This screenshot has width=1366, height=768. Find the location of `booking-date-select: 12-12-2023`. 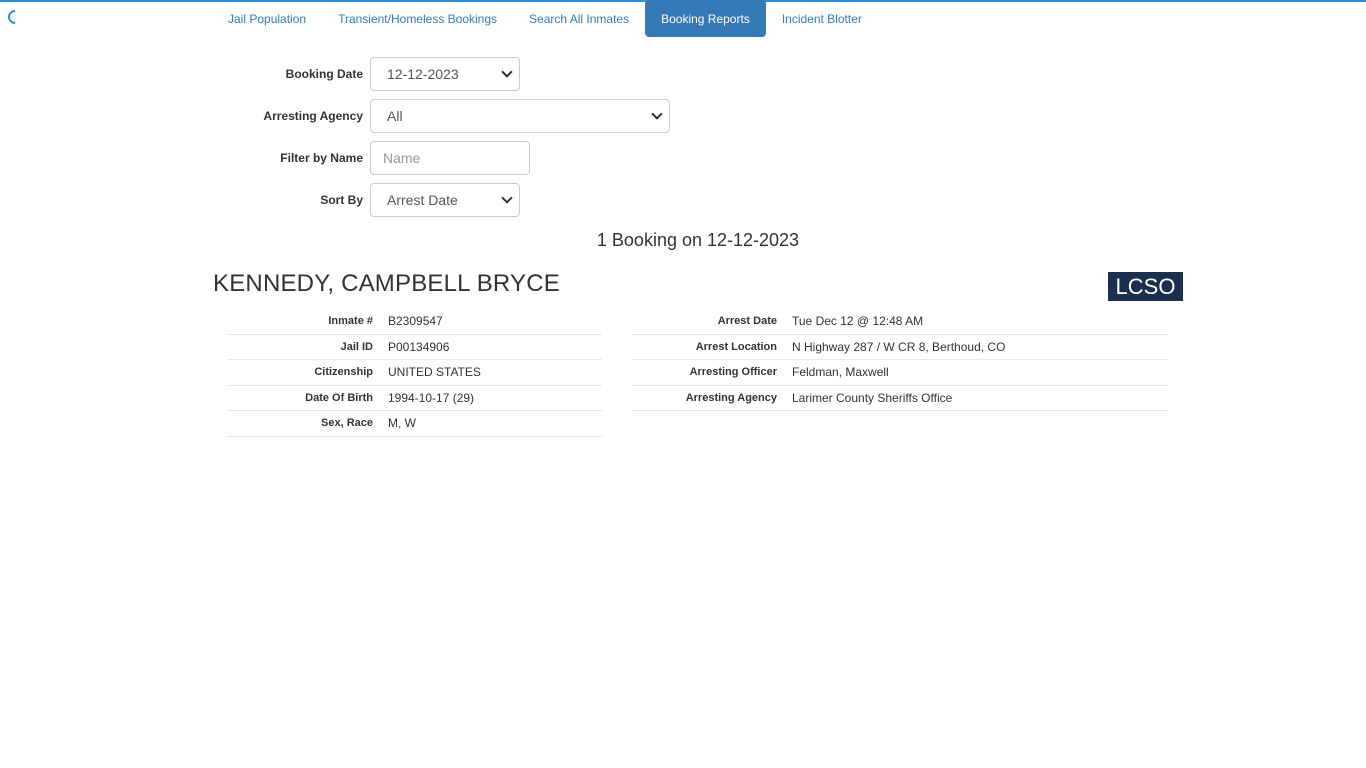

booking-date-select: 12-12-2023 is located at coordinates (445, 74).